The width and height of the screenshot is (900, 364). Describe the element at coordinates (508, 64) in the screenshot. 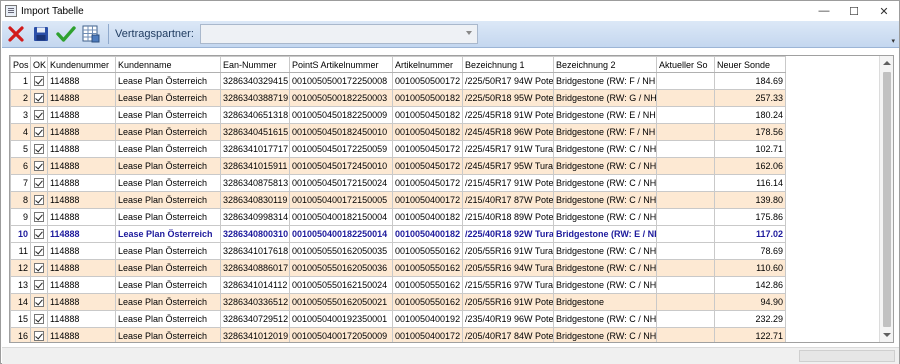

I see `column-header: Bezeichnung 1` at that location.